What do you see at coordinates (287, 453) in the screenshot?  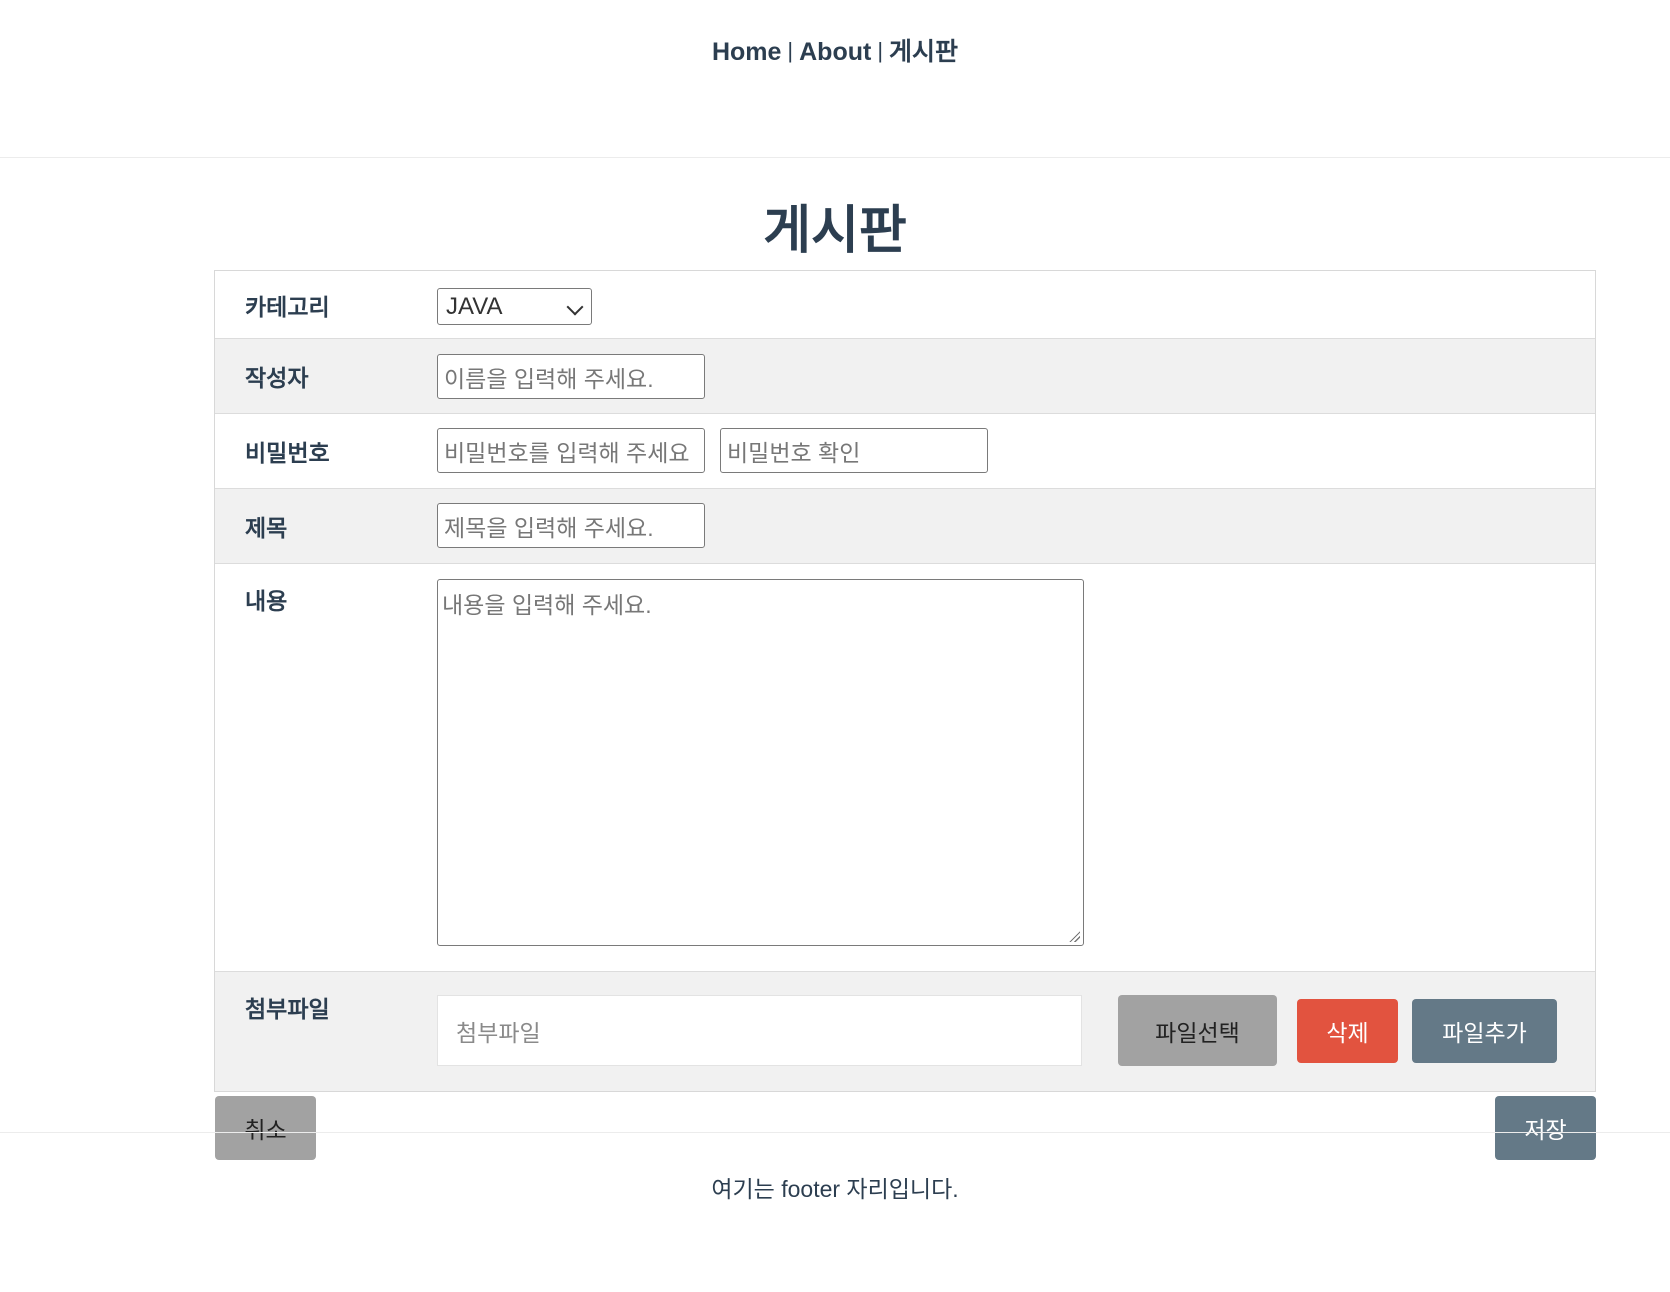 I see `password-label: 비밀번호` at bounding box center [287, 453].